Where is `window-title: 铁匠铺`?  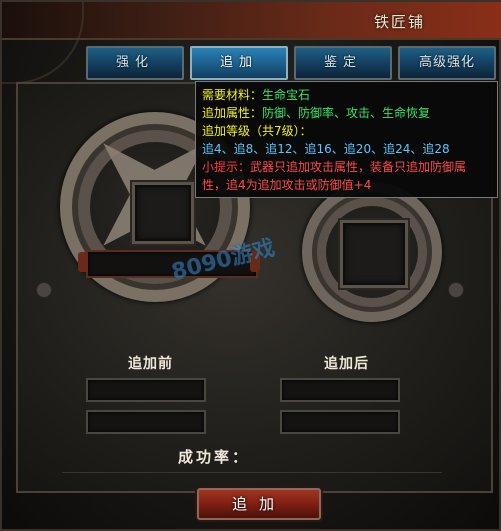 window-title: 铁匠铺 is located at coordinates (399, 22).